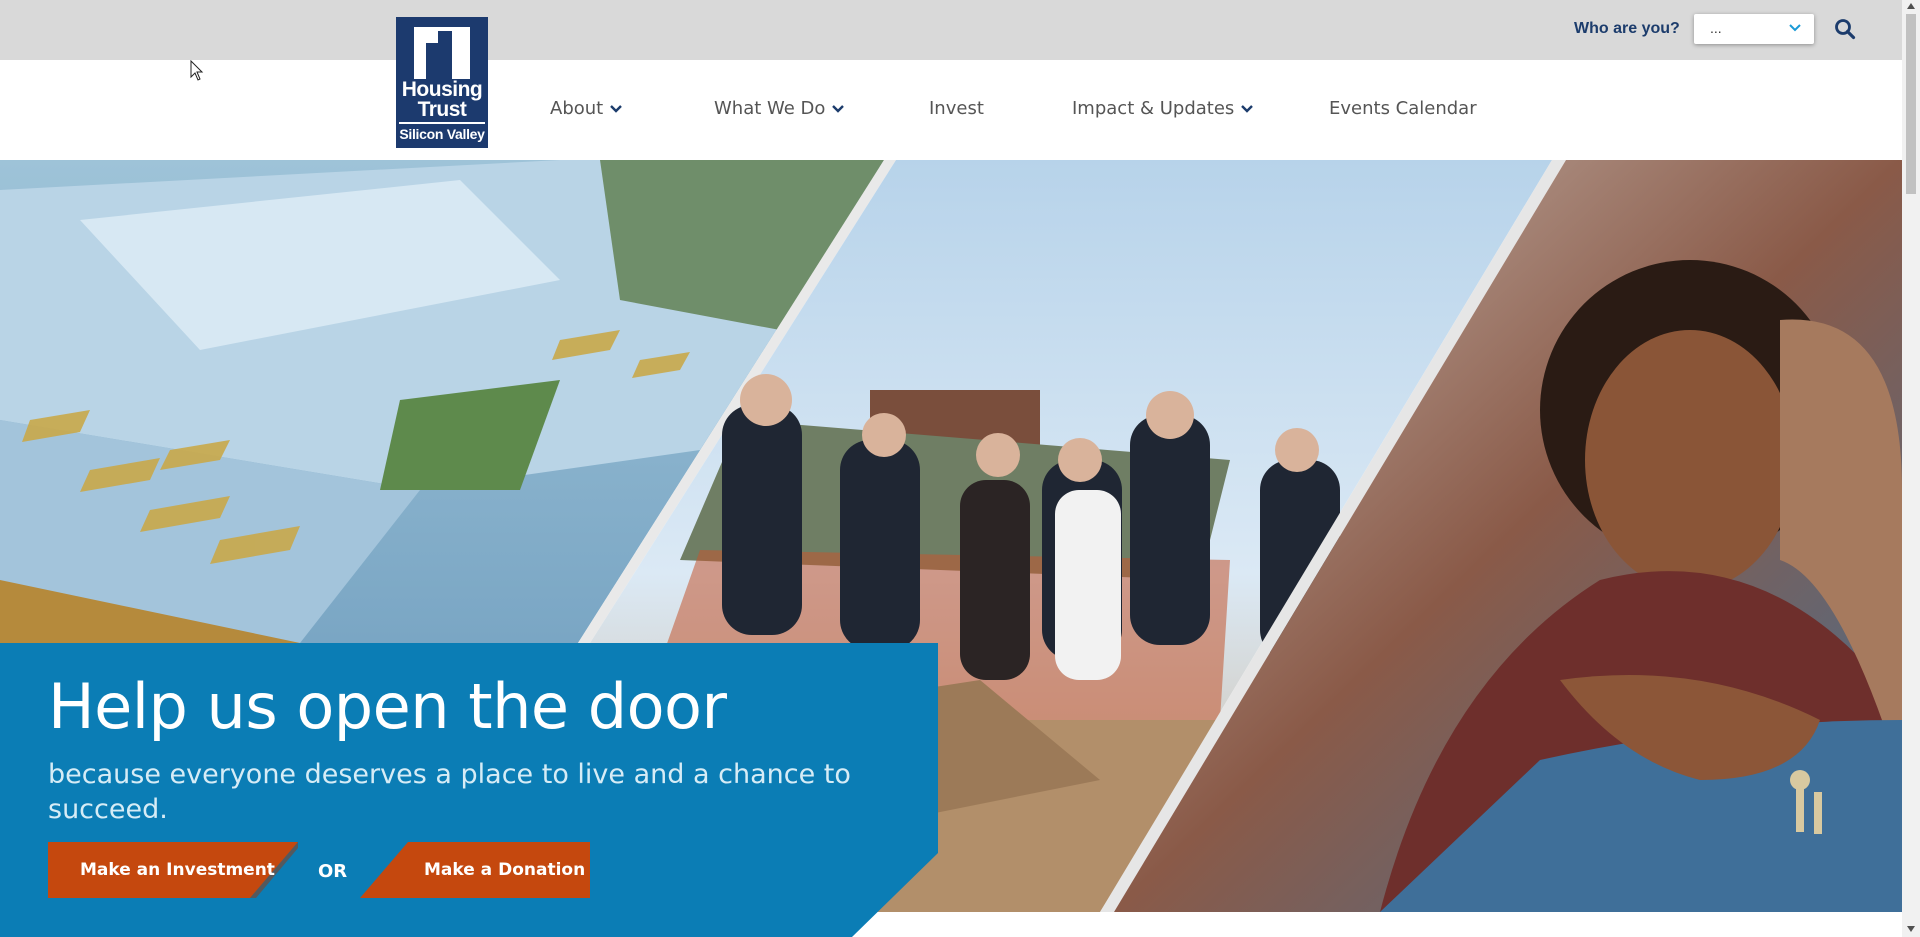  I want to click on scroll-up-arrow-icon, so click(1911, 6).